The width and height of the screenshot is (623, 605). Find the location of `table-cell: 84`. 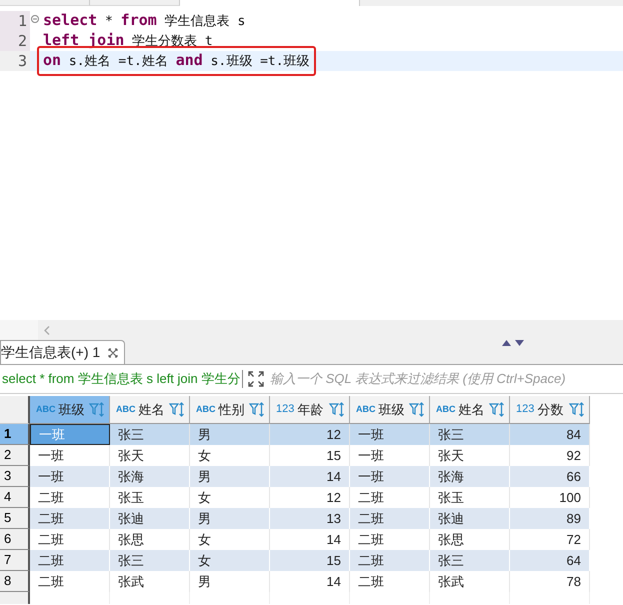

table-cell: 84 is located at coordinates (550, 434).